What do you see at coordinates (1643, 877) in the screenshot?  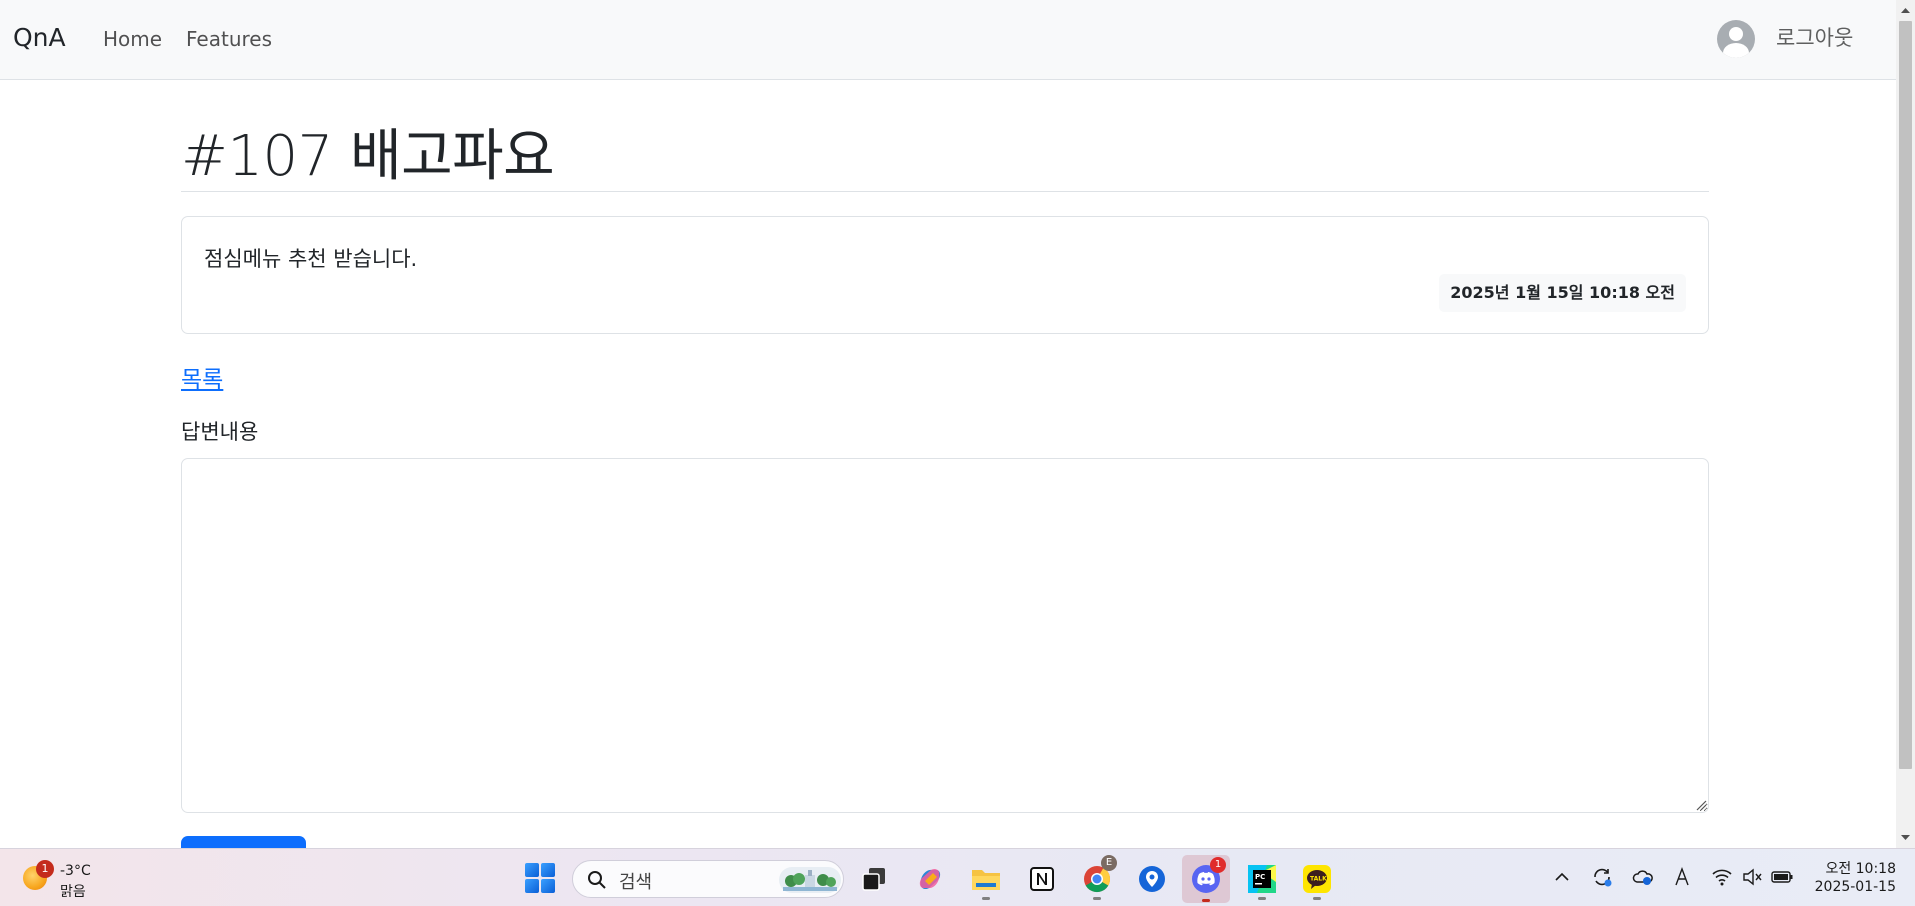 I see `cloud-security-icon` at bounding box center [1643, 877].